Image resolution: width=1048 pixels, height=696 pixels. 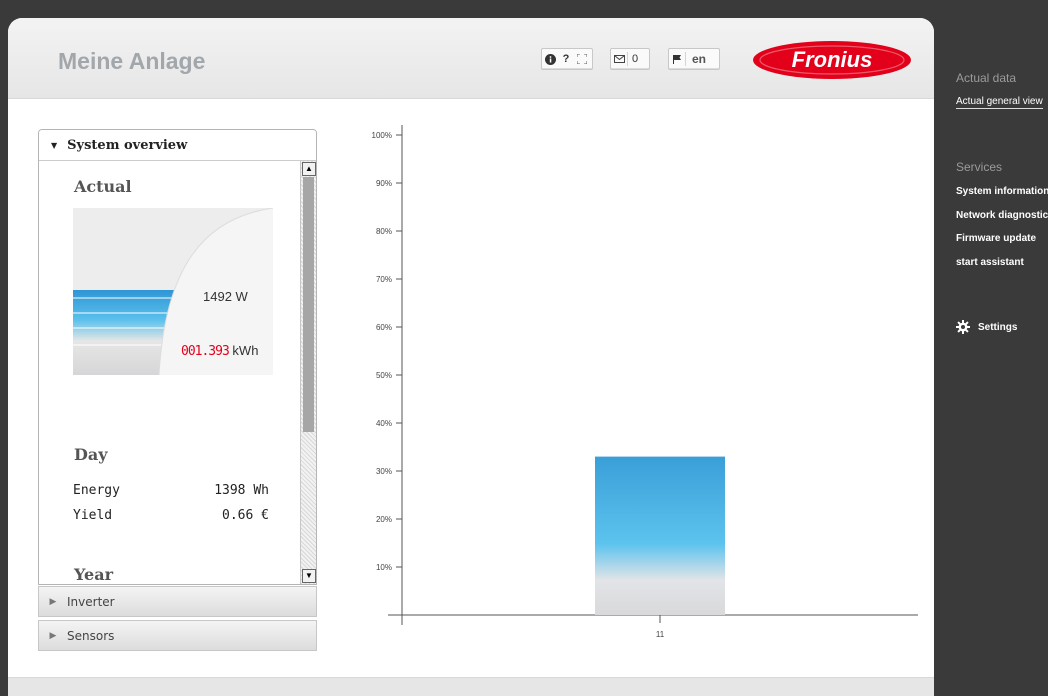 What do you see at coordinates (91, 454) in the screenshot?
I see `day-heading: Day` at bounding box center [91, 454].